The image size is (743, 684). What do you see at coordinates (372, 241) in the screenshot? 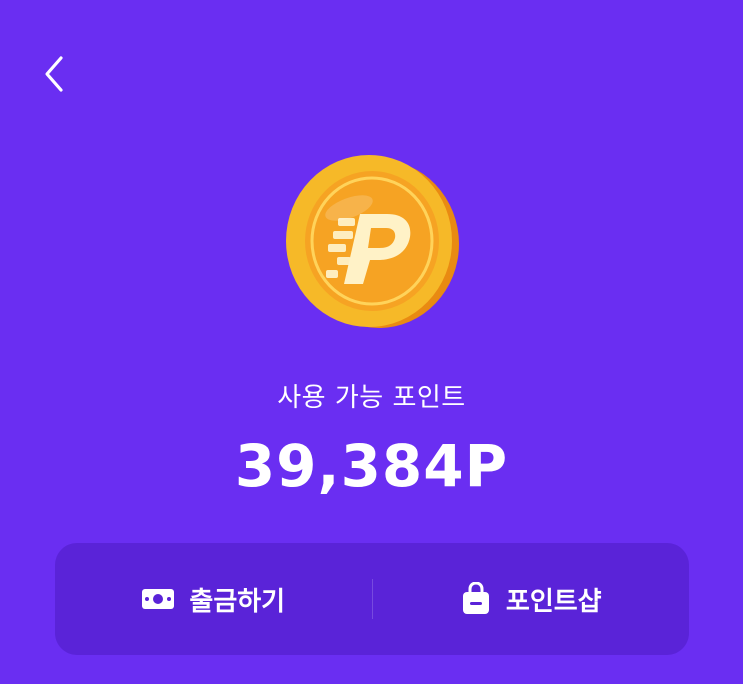
I see `points-coin-icon` at bounding box center [372, 241].